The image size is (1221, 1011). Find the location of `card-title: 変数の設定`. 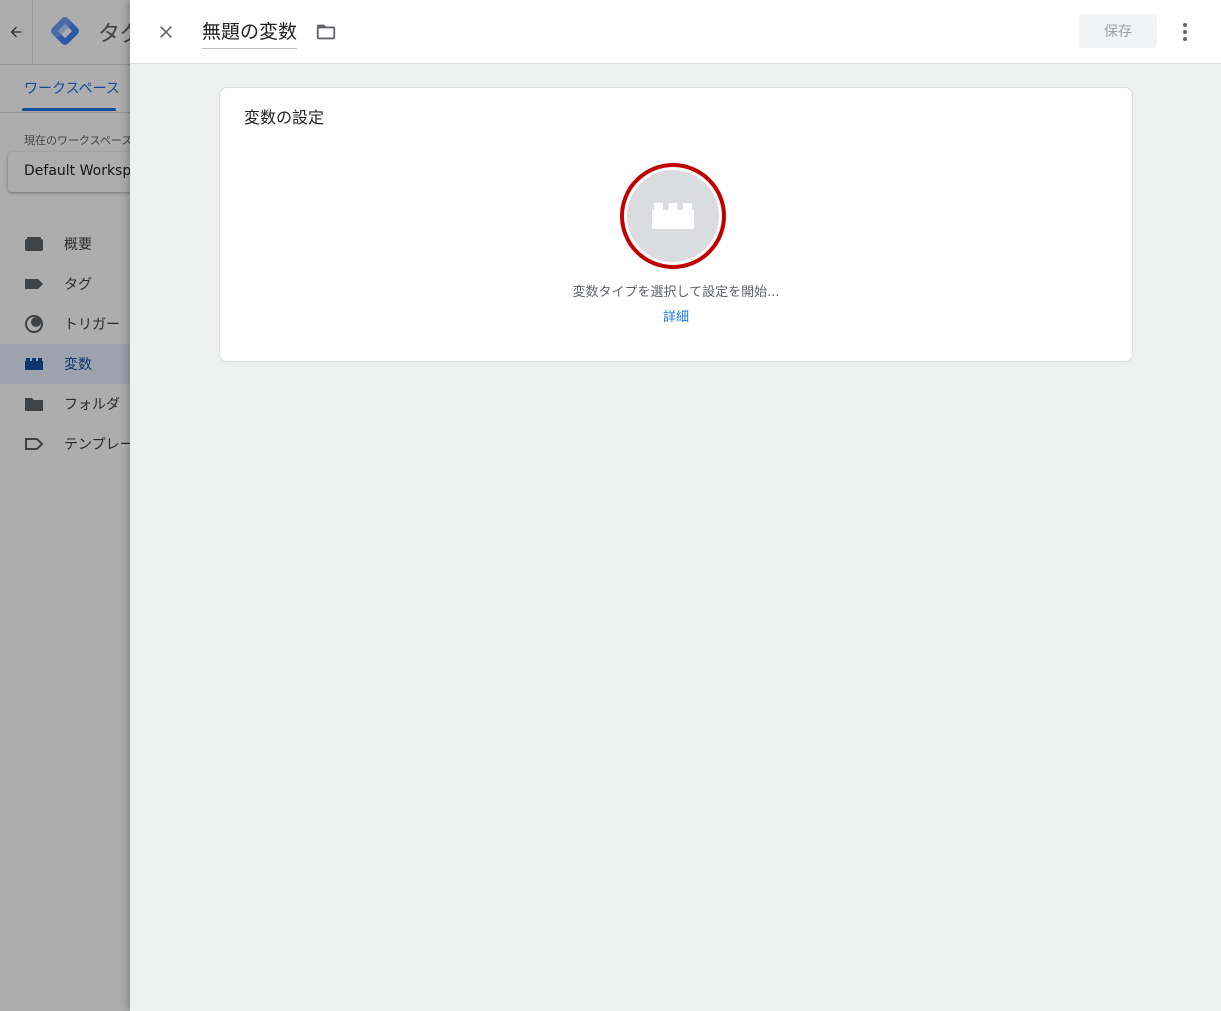

card-title: 変数の設定 is located at coordinates (284, 117).